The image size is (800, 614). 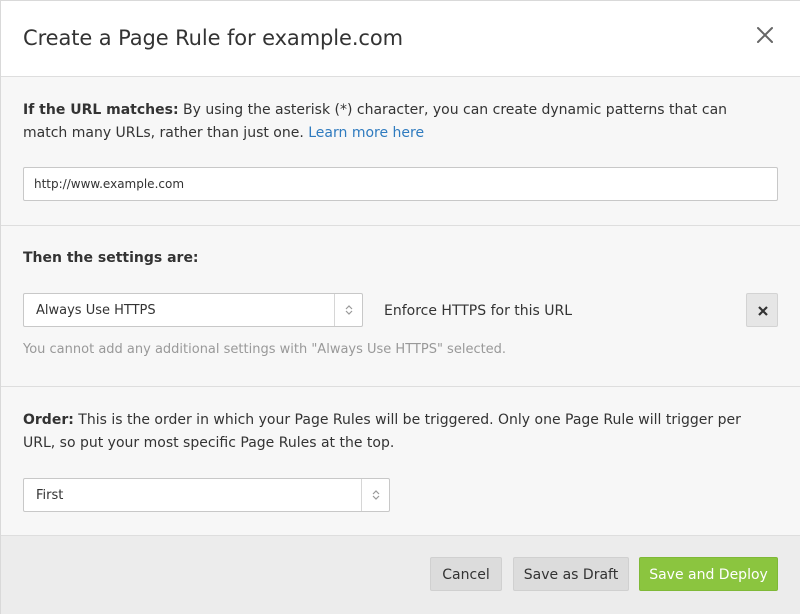 I want to click on setting-select-value: Always Use HTTPS, so click(x=96, y=310).